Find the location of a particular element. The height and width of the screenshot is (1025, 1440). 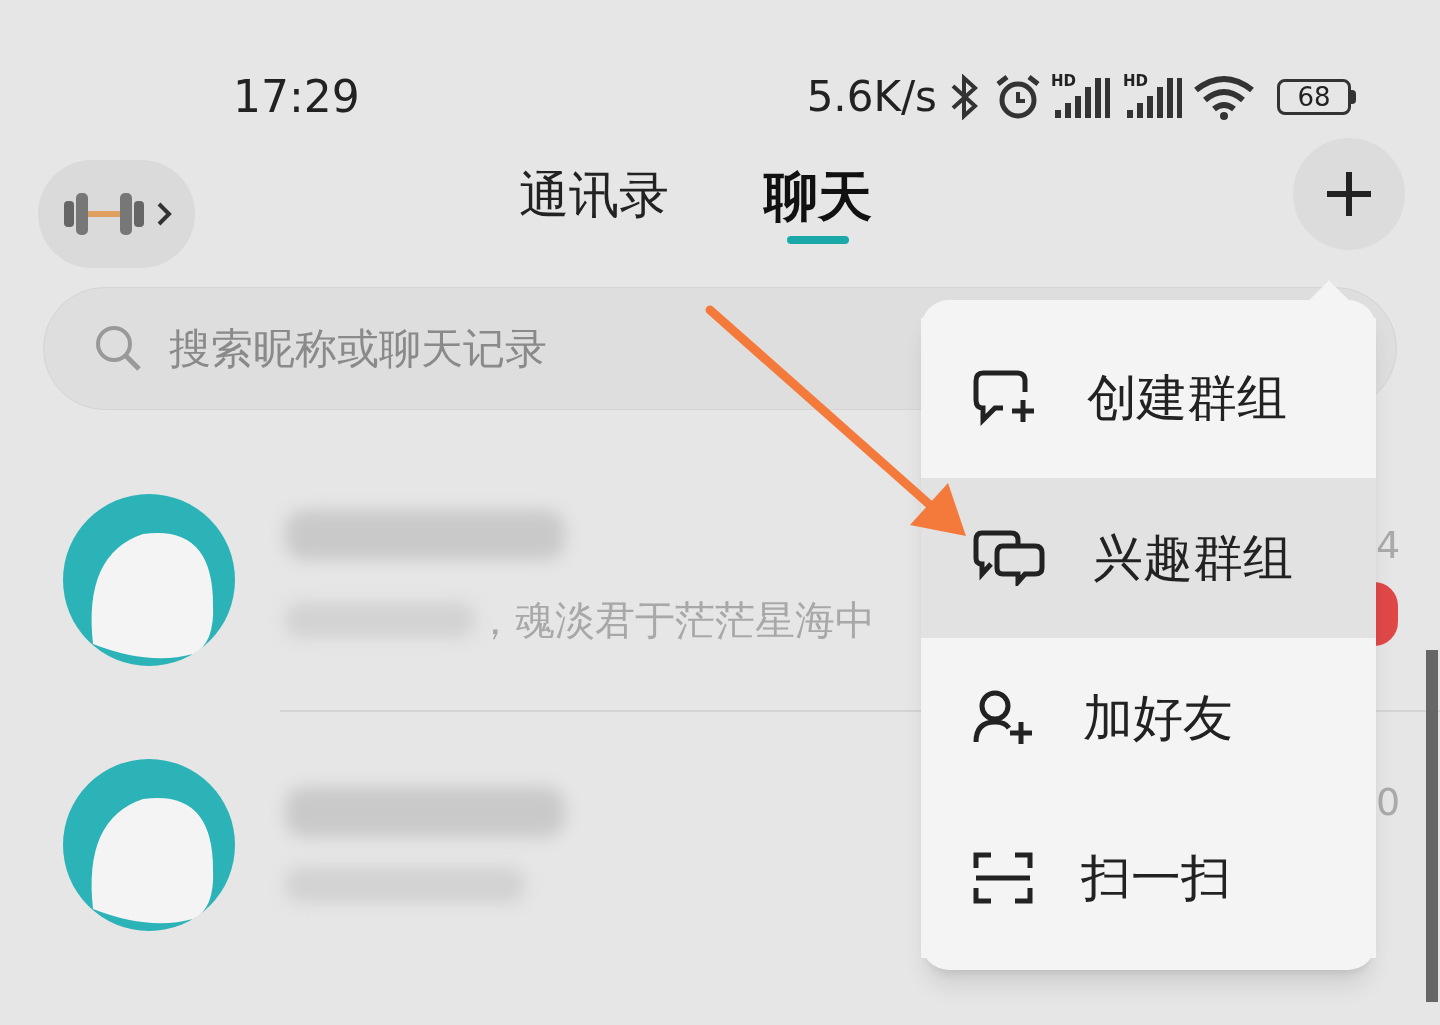

message-preview: ，魂淡君于茫茫星海中 is located at coordinates (675, 620).